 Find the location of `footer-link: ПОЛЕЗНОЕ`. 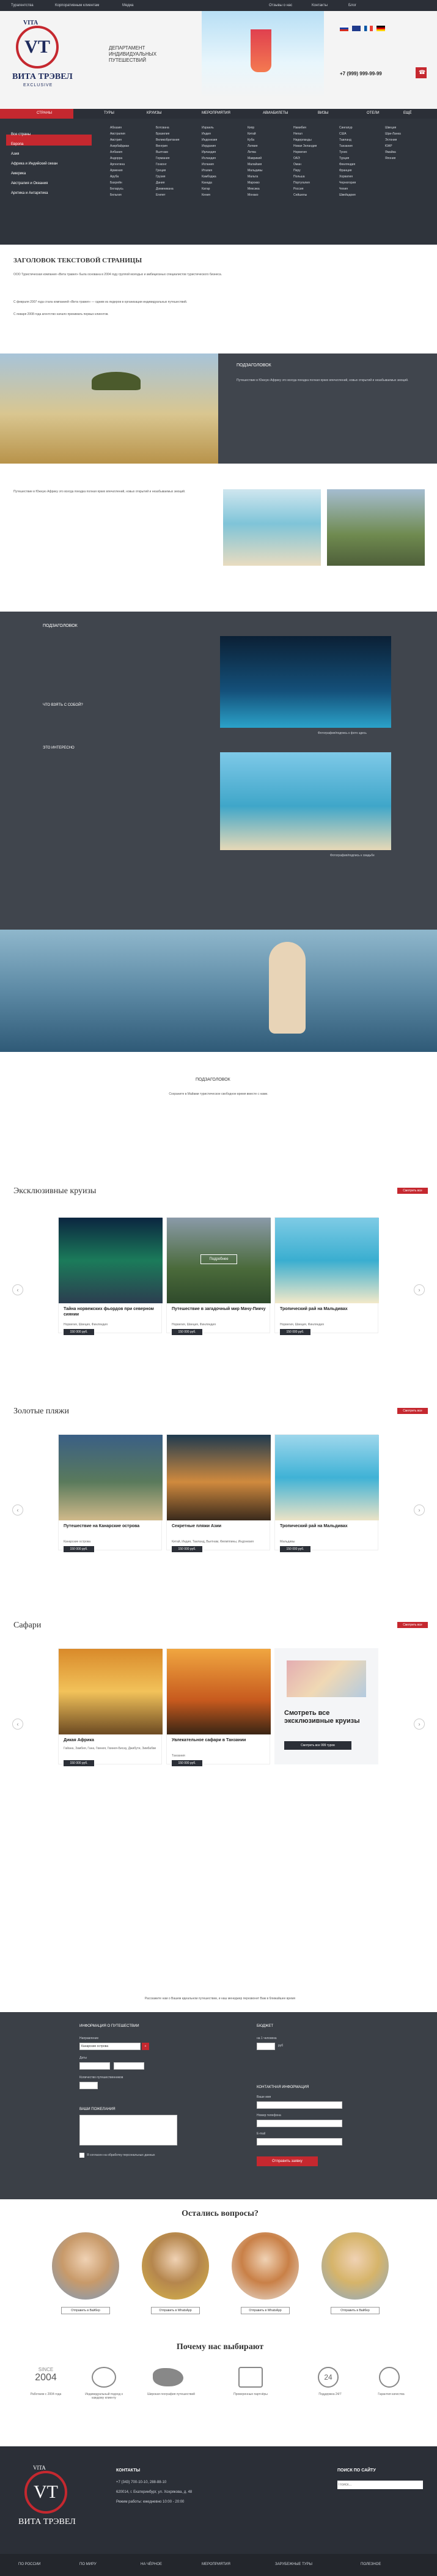

footer-link: ПОЛЕЗНОЕ is located at coordinates (371, 2564).